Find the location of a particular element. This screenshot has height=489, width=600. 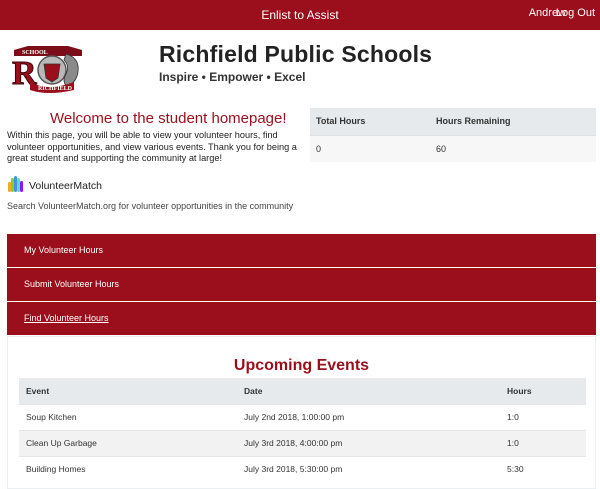

app-brand: Enlist to Assist is located at coordinates (300, 15).